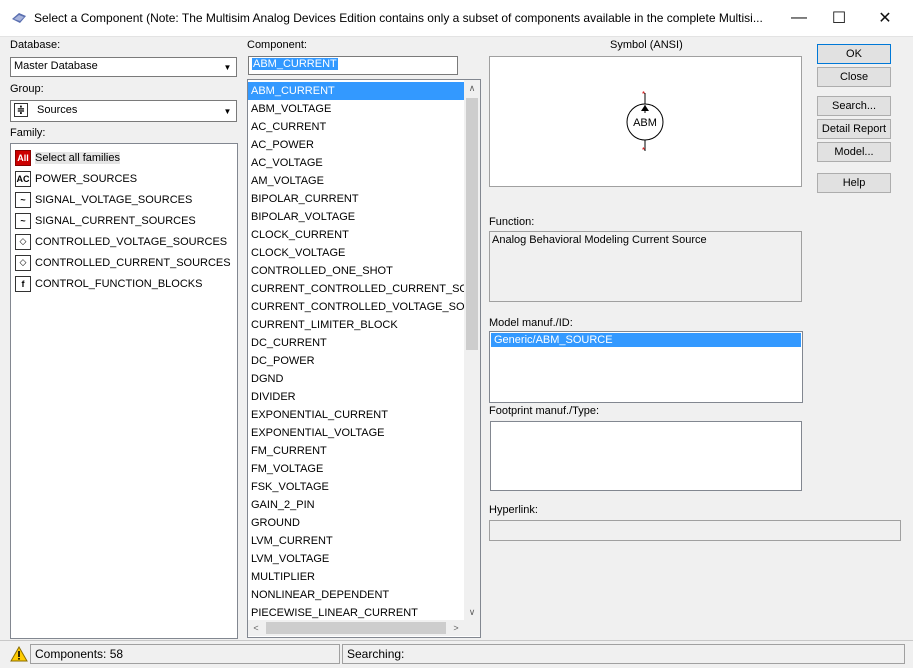  Describe the element at coordinates (185, 654) in the screenshot. I see `components-count: Components: 58` at that location.